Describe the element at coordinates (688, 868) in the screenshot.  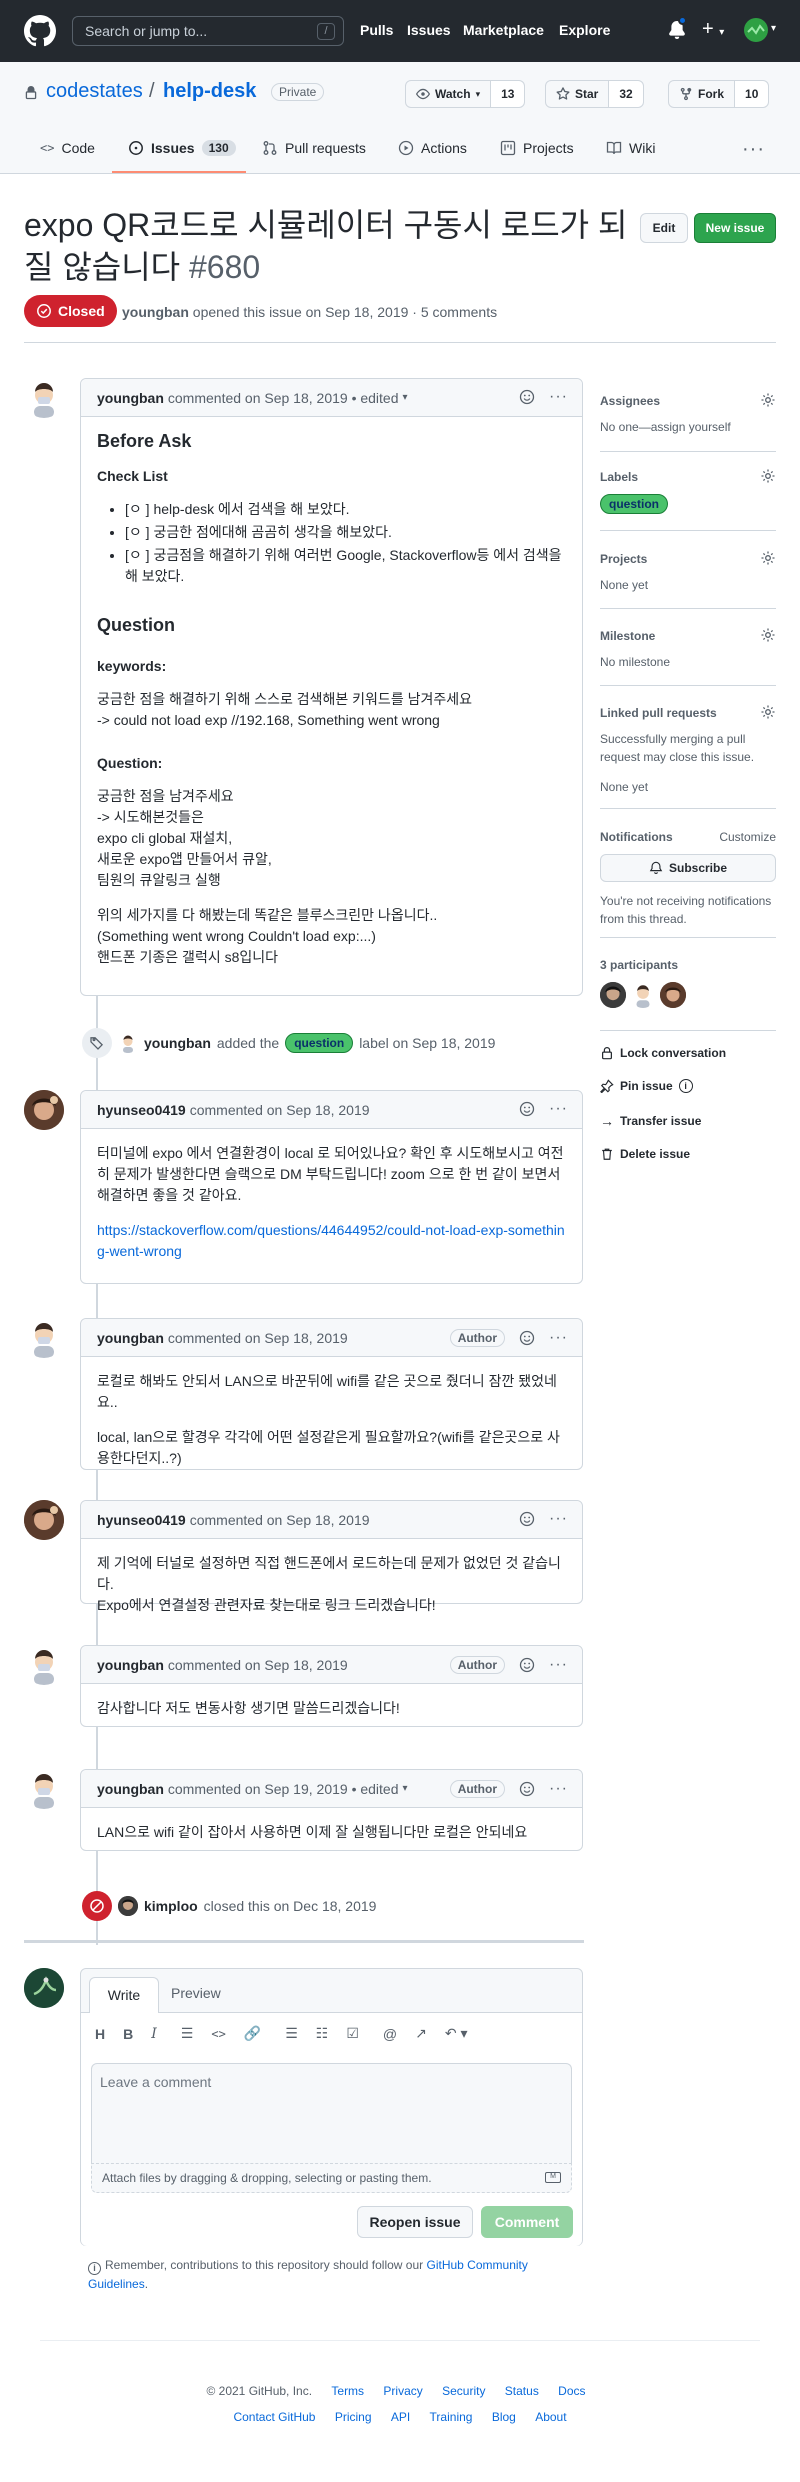
I see `subscribe-button: Subscribe` at that location.